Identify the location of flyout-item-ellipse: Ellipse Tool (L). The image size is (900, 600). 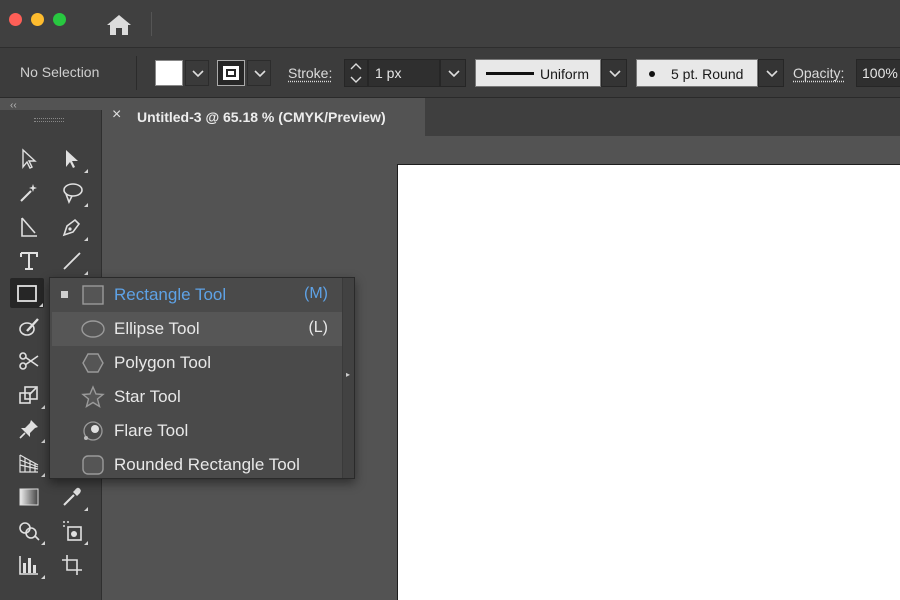
(197, 329).